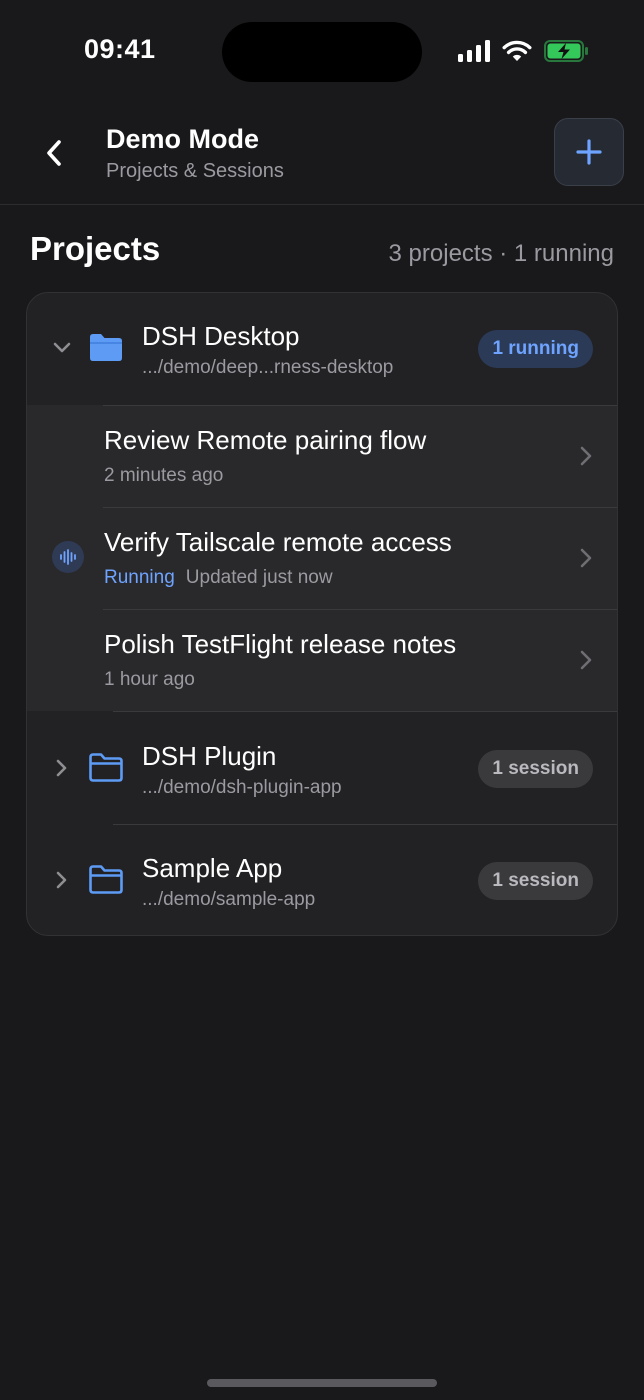 The width and height of the screenshot is (644, 1400). Describe the element at coordinates (259, 577) in the screenshot. I see `session-updated: Updated just now` at that location.